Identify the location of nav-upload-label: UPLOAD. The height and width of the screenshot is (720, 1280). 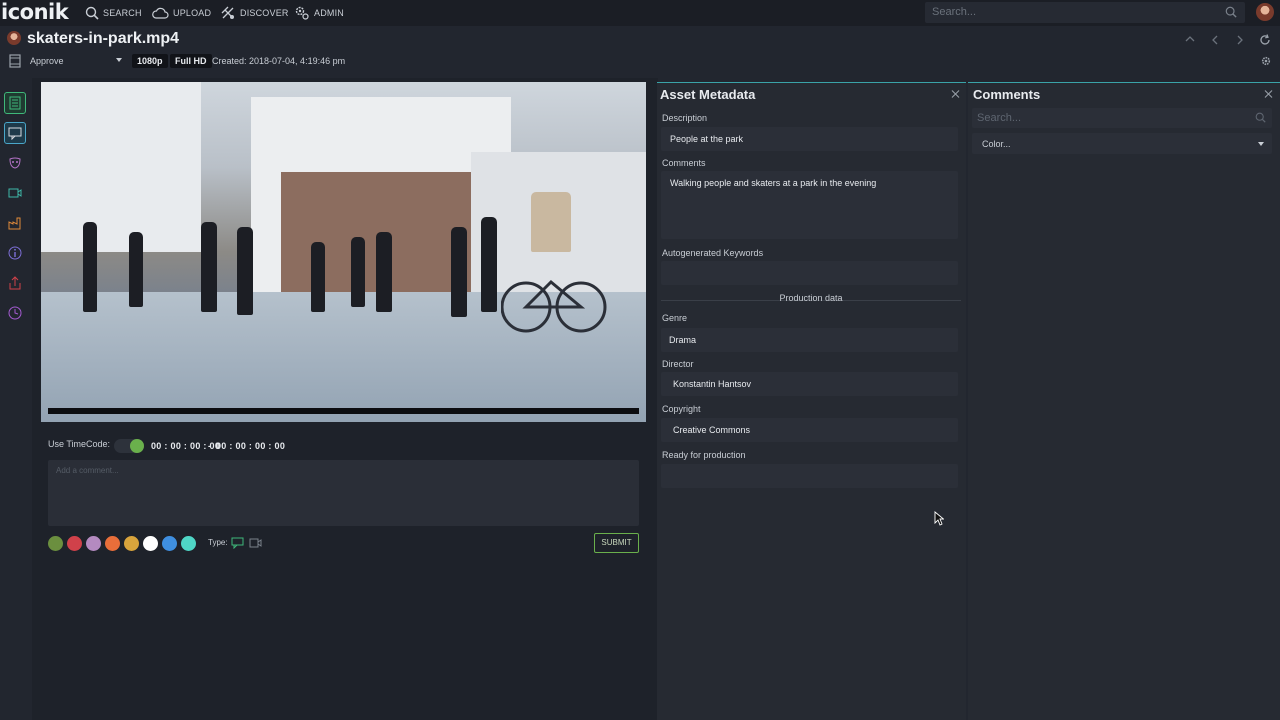
(192, 13).